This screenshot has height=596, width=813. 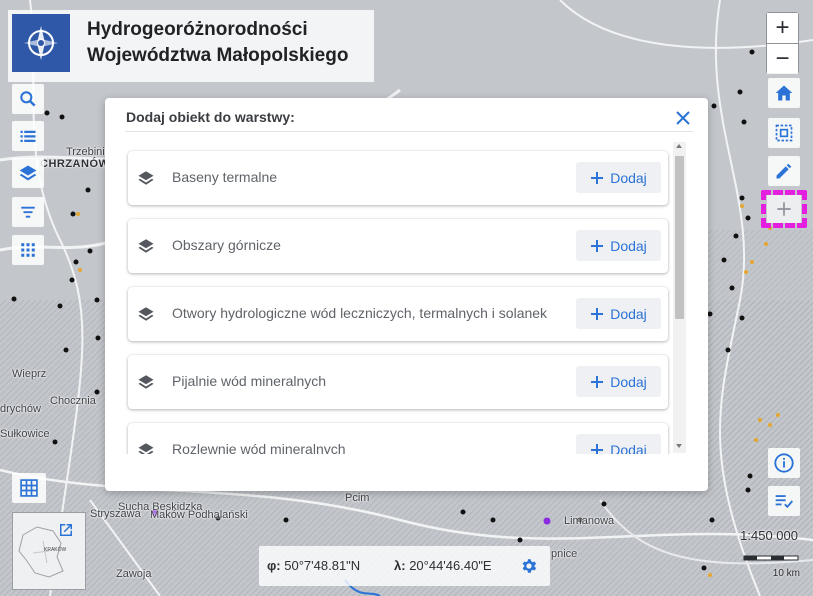 I want to click on layer-card: Baseny termalne Dodaj, so click(x=398, y=178).